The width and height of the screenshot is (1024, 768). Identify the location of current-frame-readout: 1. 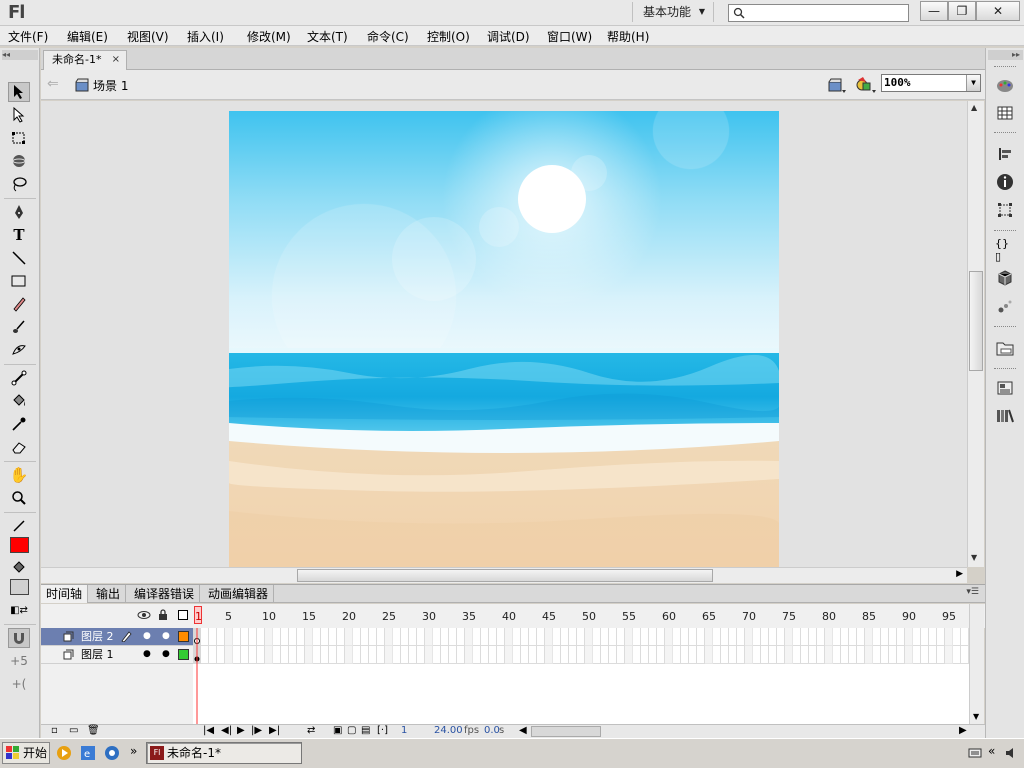
(404, 730).